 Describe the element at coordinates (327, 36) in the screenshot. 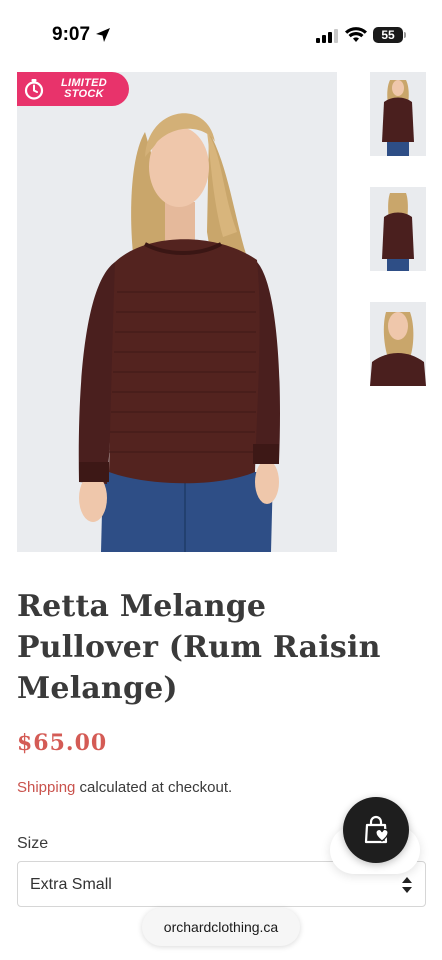

I see `signal-icon` at that location.